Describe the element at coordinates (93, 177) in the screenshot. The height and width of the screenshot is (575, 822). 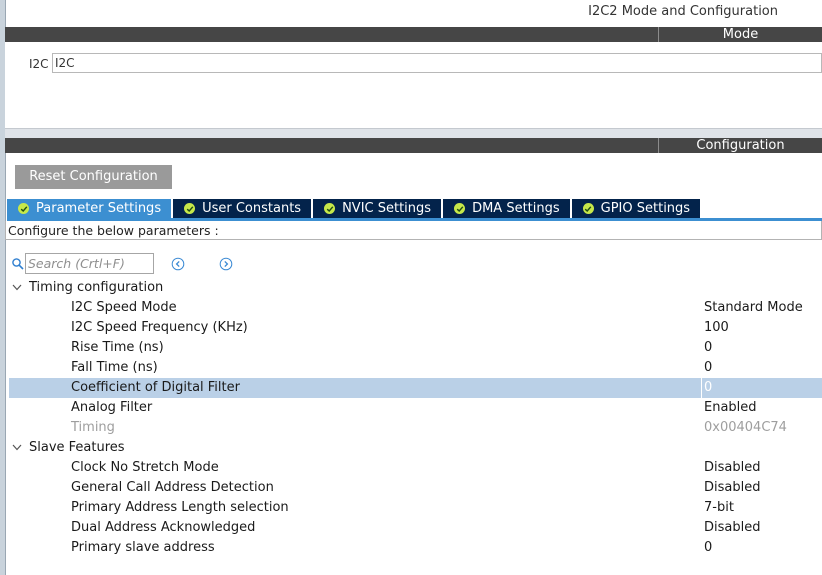
I see `reset-configuration-button: Reset Configuration` at that location.